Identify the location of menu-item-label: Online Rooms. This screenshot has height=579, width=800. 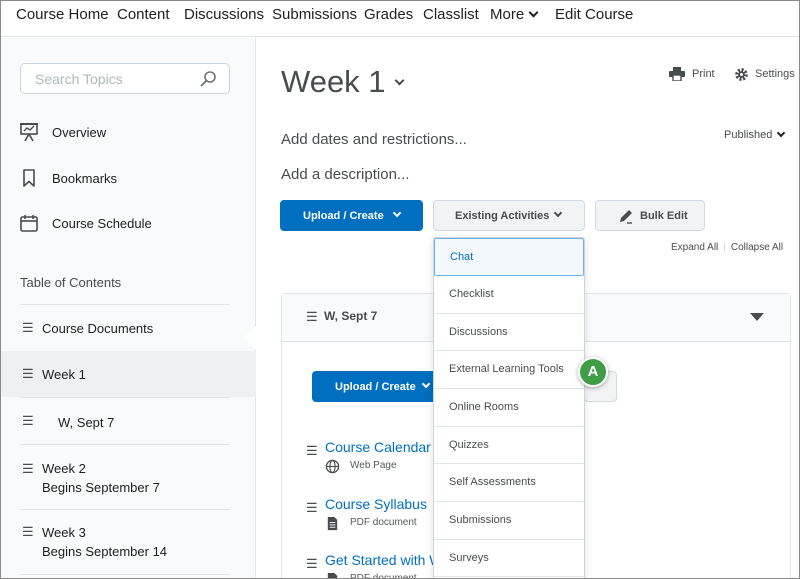
(484, 407).